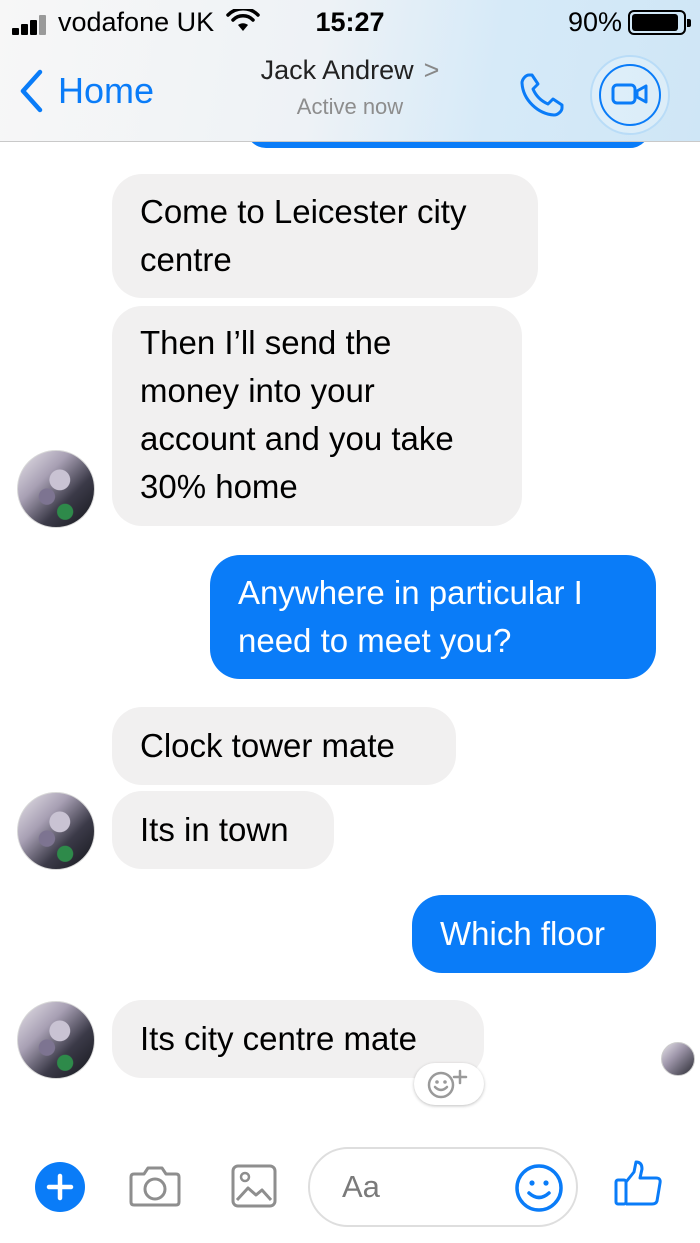 The image size is (700, 1243). Describe the element at coordinates (219, 486) in the screenshot. I see `message-line: 30% home` at that location.